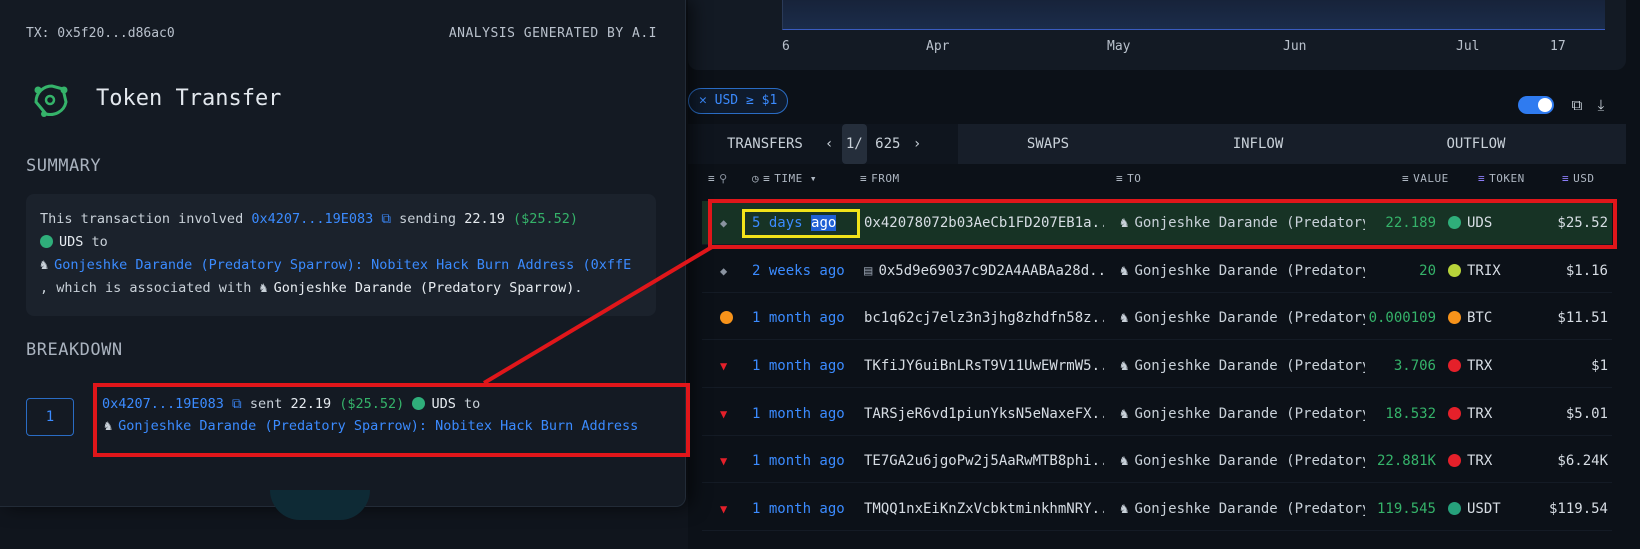  I want to click on summary-heading: SUMMARY, so click(64, 166).